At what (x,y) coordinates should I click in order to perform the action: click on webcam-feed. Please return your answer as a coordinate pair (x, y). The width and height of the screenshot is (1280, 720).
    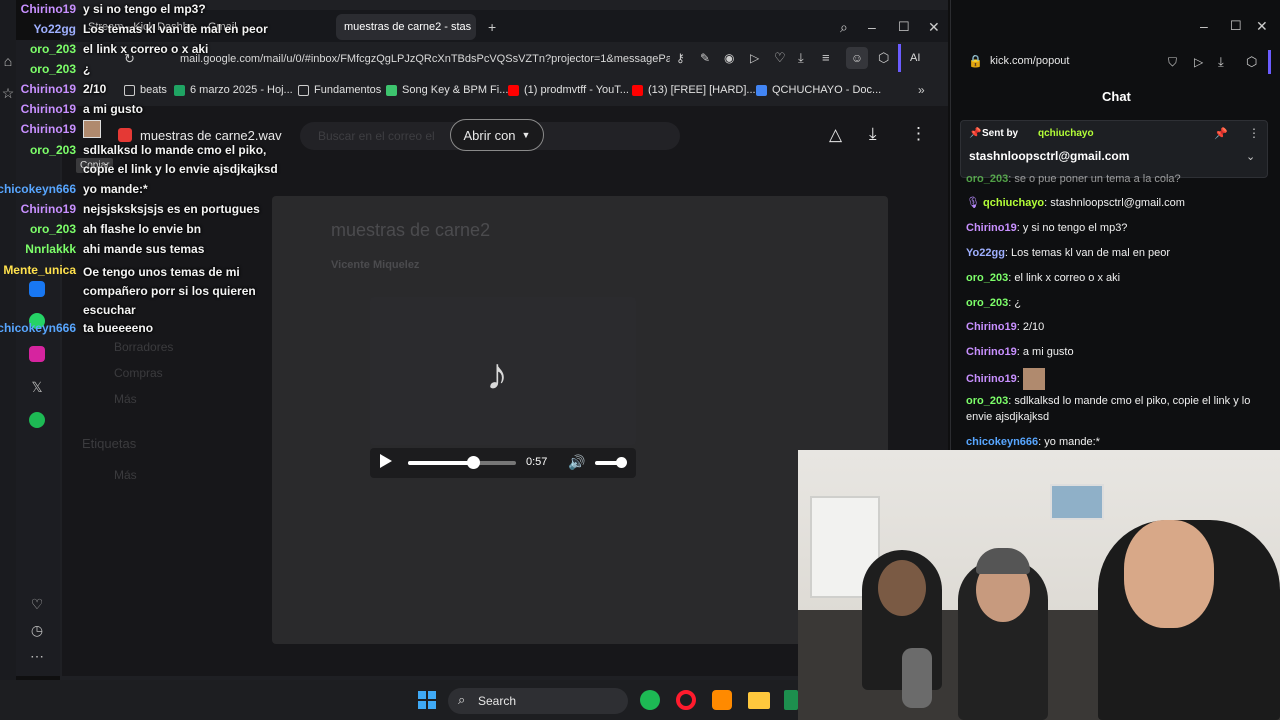
    Looking at the image, I should click on (1039, 585).